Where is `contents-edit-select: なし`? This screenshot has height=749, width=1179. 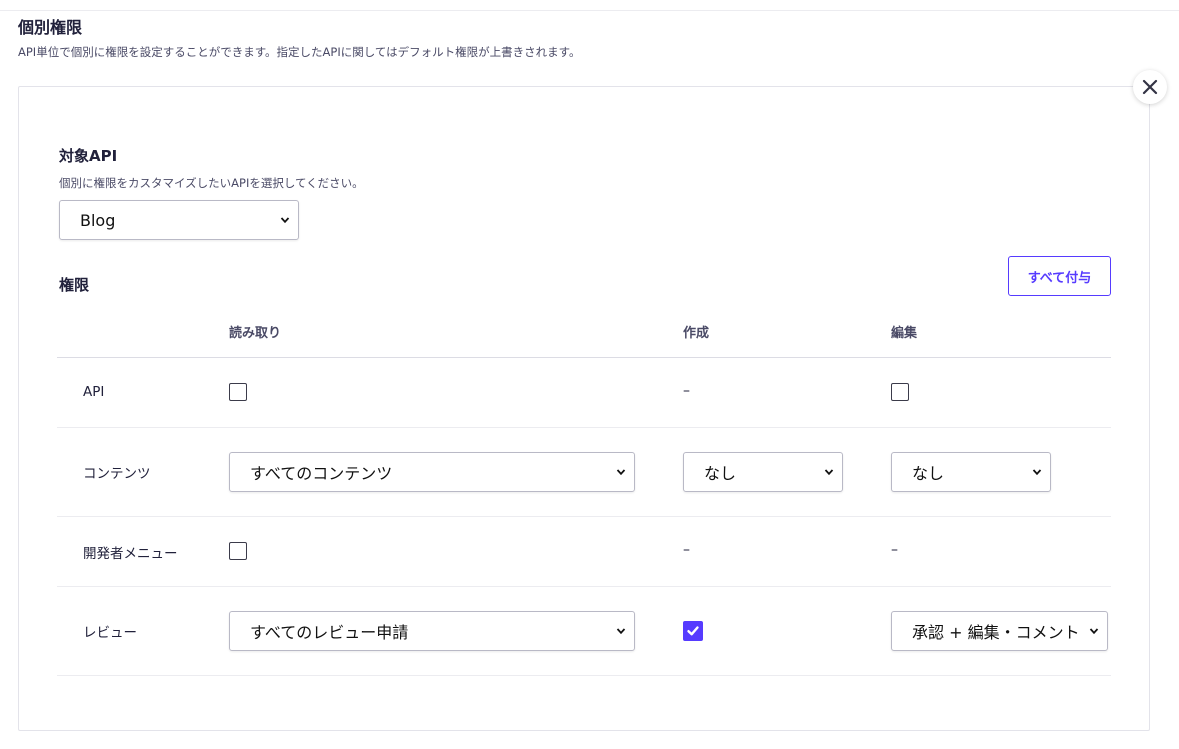
contents-edit-select: なし is located at coordinates (971, 472).